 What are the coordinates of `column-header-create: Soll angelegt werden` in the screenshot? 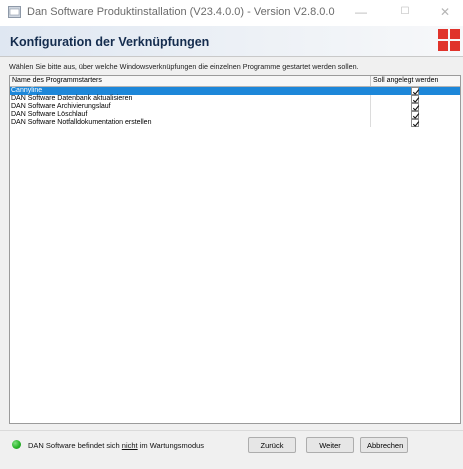 It's located at (415, 81).